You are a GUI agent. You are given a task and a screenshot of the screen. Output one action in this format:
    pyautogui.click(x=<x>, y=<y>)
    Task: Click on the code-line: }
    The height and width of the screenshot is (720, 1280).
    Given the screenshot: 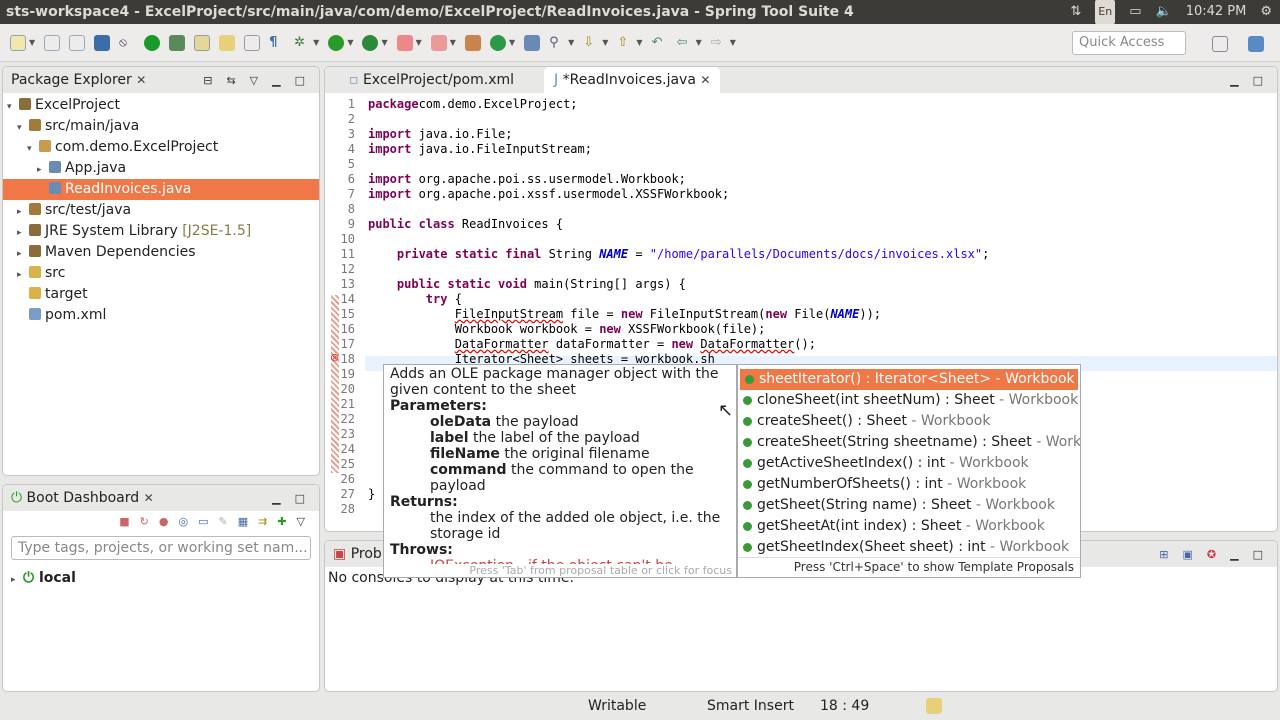 What is the action you would take?
    pyautogui.click(x=371, y=494)
    